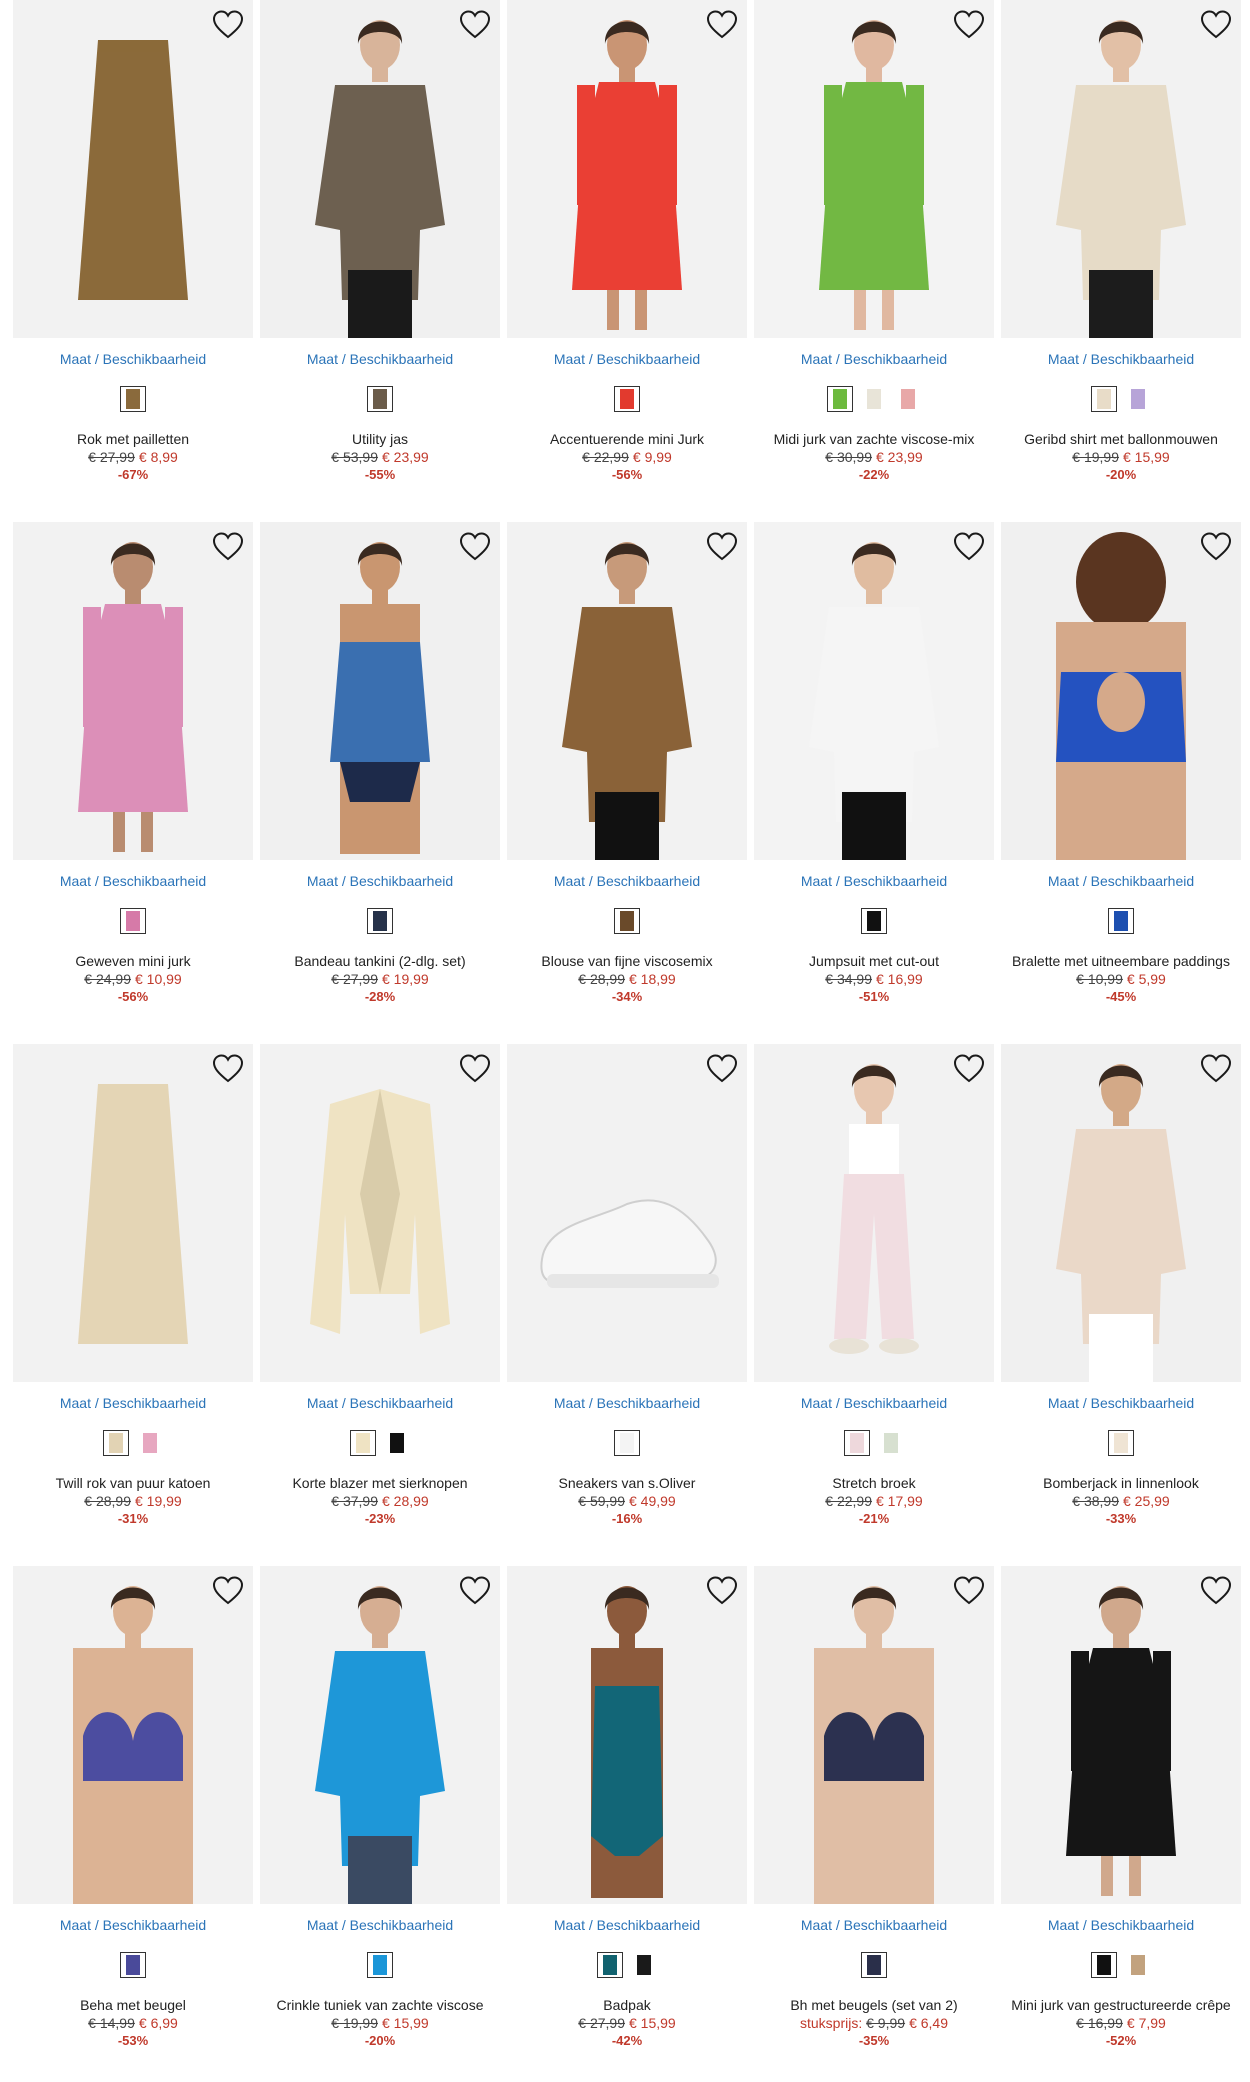 The width and height of the screenshot is (1250, 2082). I want to click on product-title: Twill rok van puur katoen, so click(133, 1483).